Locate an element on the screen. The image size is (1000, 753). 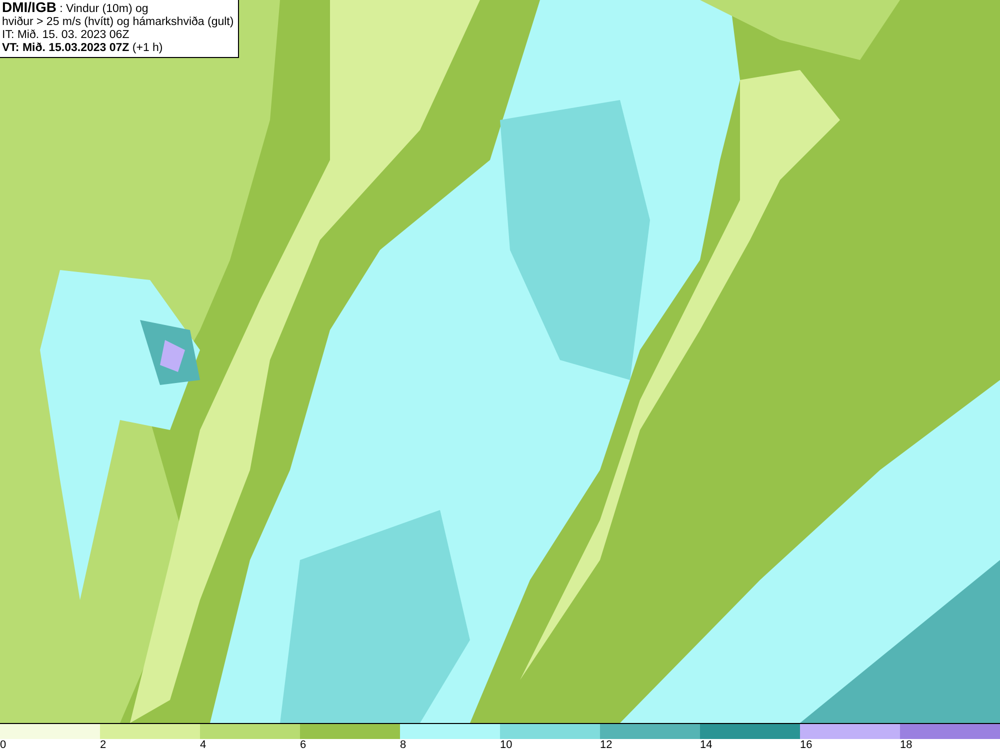
title-line: hviður > 25 m/s (hvítt) og hámarkshviða (gult) is located at coordinates (118, 22).